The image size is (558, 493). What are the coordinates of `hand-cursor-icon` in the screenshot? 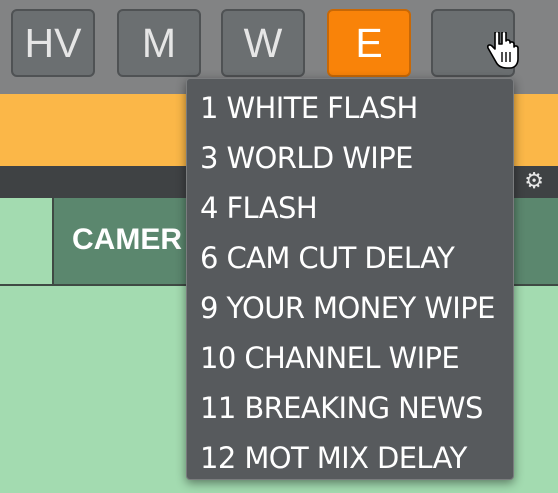 It's located at (503, 50).